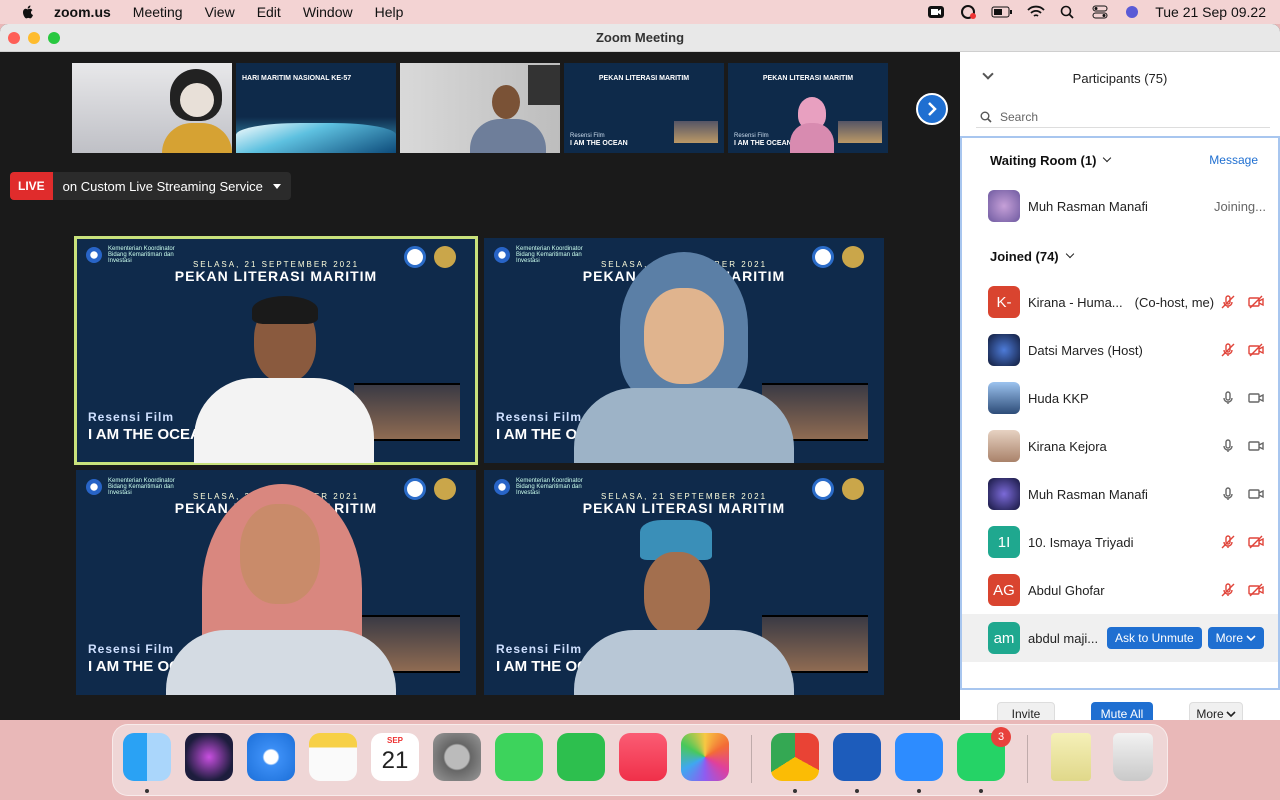 Image resolution: width=1280 pixels, height=800 pixels. I want to click on creative-cloud-icon, so click(968, 12).